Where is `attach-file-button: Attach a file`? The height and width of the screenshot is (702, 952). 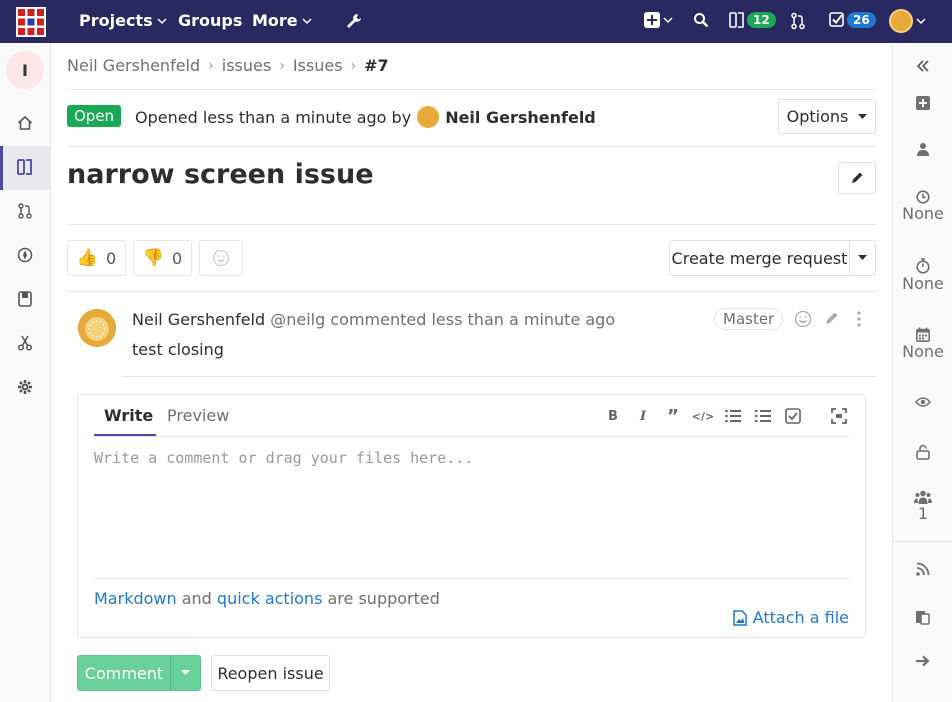 attach-file-button: Attach a file is located at coordinates (790, 617).